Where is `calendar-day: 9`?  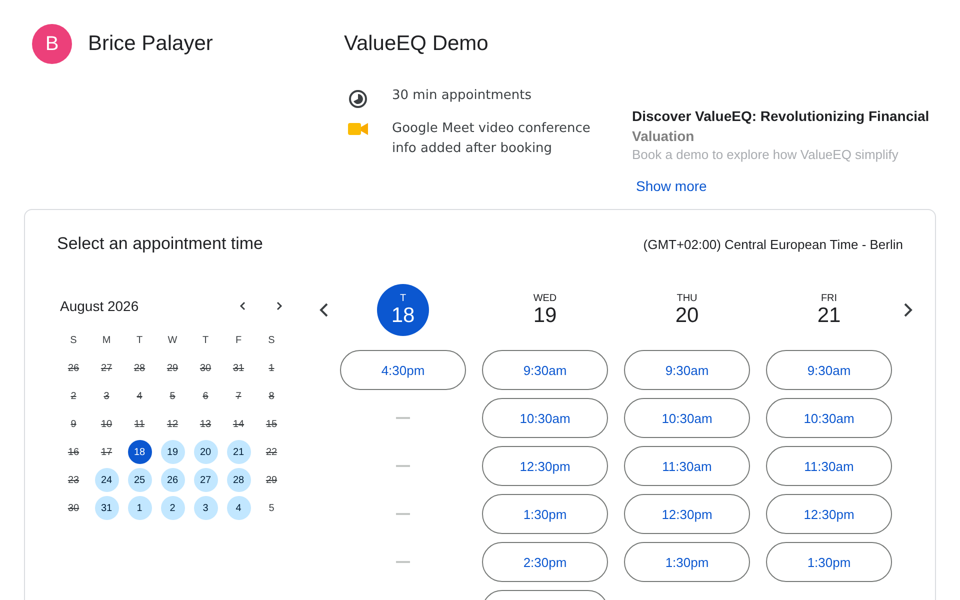 calendar-day: 9 is located at coordinates (74, 424).